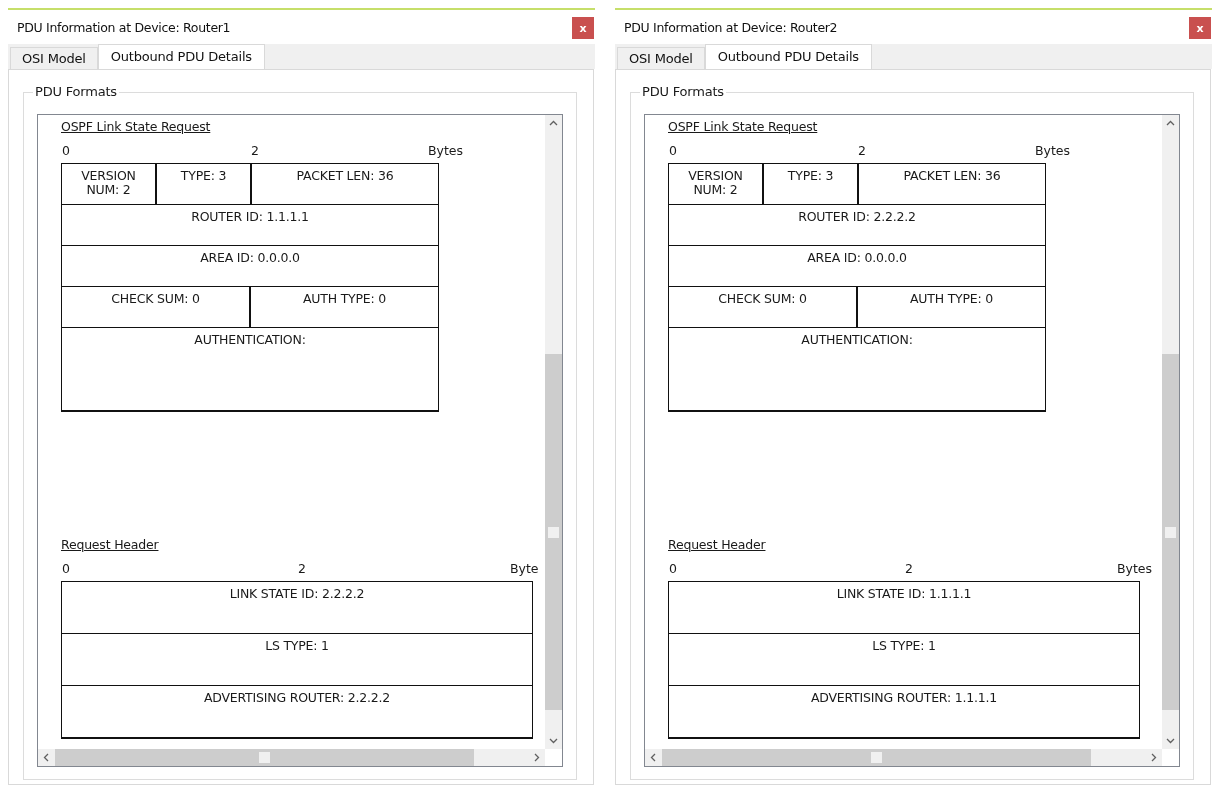 This screenshot has height=791, width=1212. What do you see at coordinates (297, 711) in the screenshot?
I see `header-field: ADVERTISING ROUTER: 2.2.2.2` at bounding box center [297, 711].